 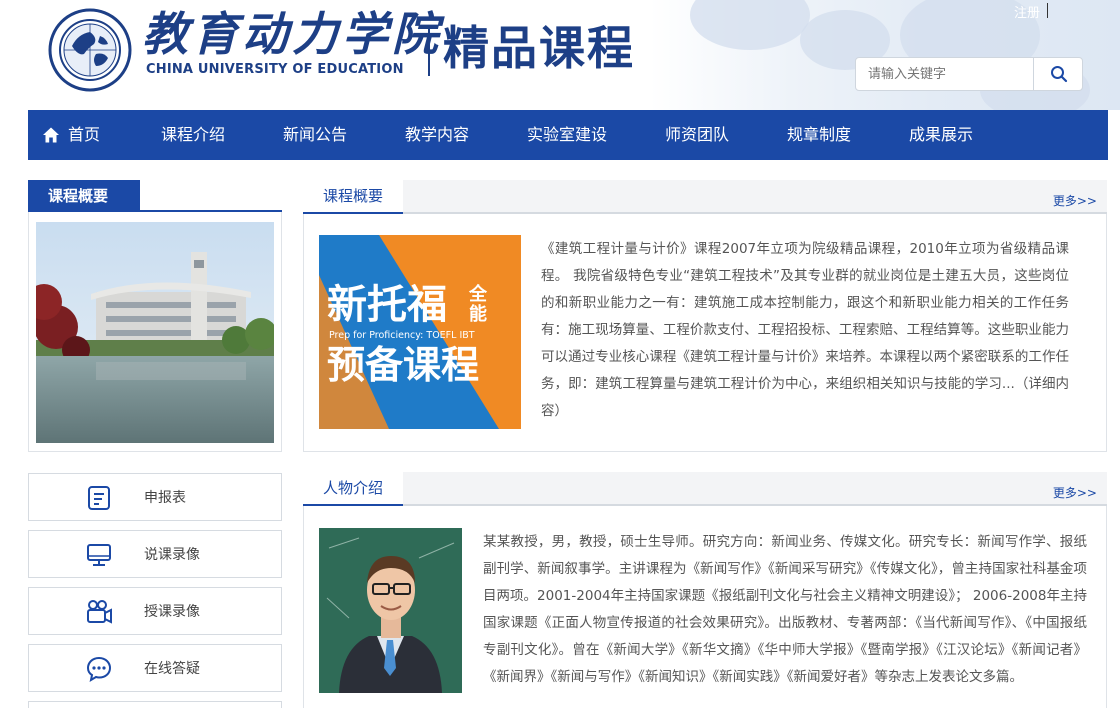 I want to click on campus-photo, so click(x=155, y=332).